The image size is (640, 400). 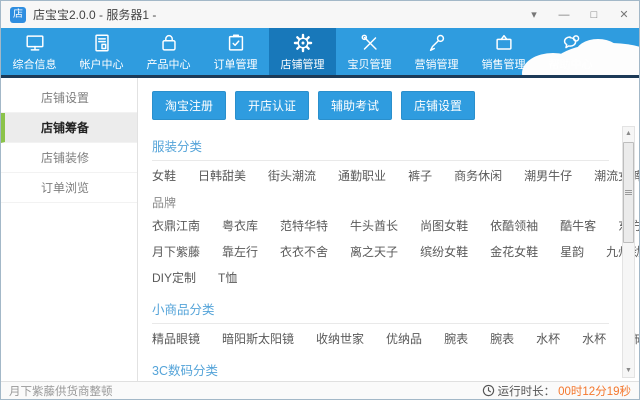 I want to click on nav-item-order-management: 订单管理, so click(x=235, y=51).